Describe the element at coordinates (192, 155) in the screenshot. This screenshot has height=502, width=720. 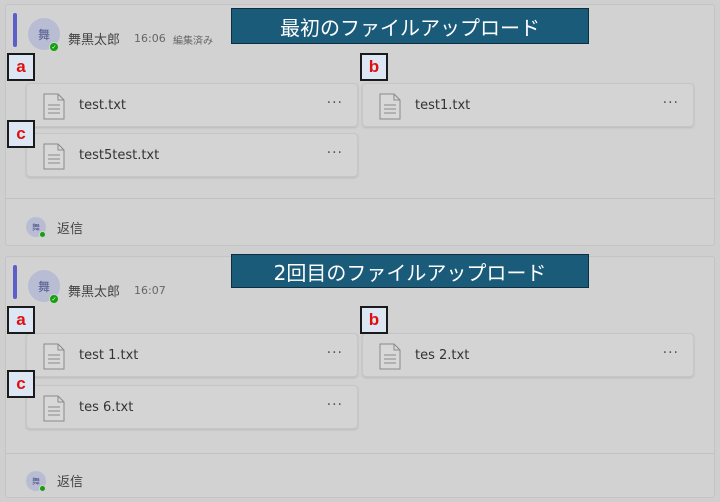
I see `file-attachment: test5test.txt ···` at that location.